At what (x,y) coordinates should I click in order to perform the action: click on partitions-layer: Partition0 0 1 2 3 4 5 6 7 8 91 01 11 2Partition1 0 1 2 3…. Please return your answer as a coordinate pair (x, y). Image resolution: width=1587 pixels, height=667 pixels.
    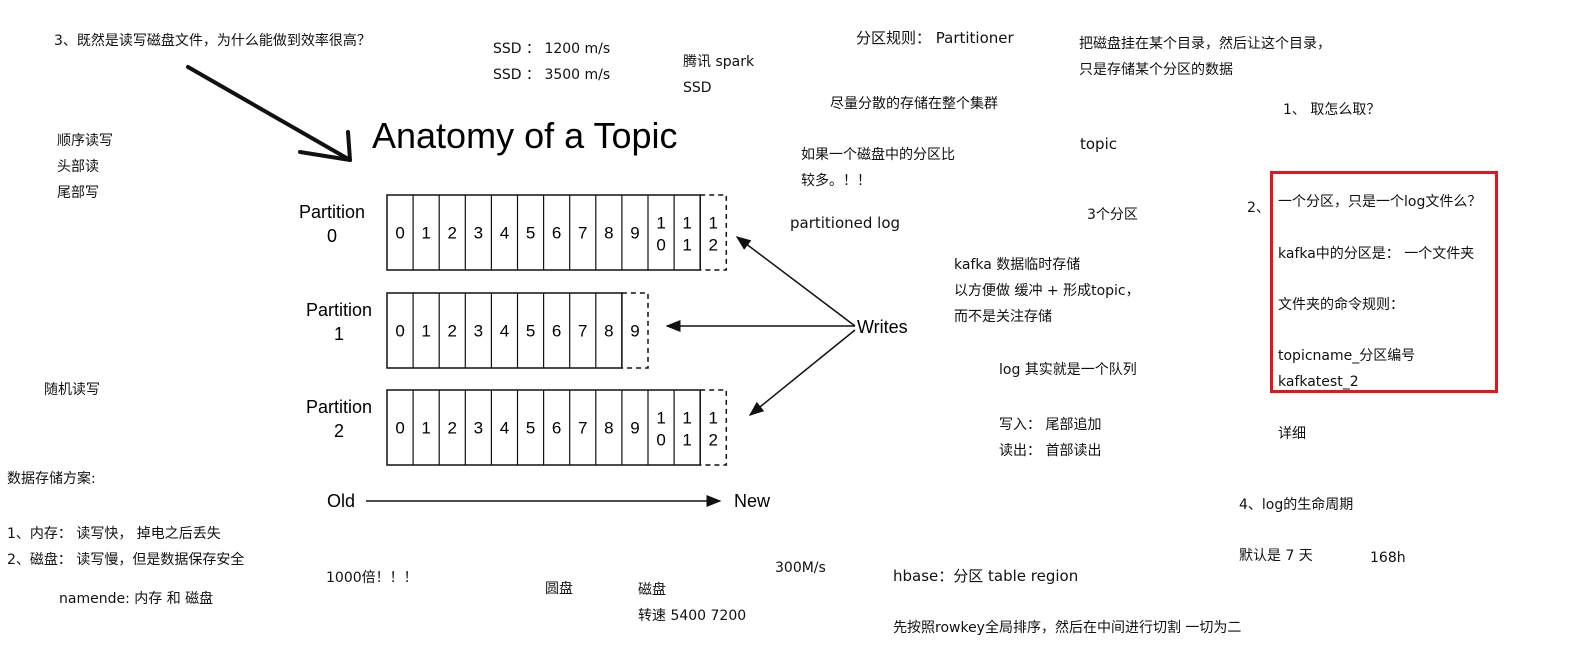
    Looking at the image, I should click on (513, 330).